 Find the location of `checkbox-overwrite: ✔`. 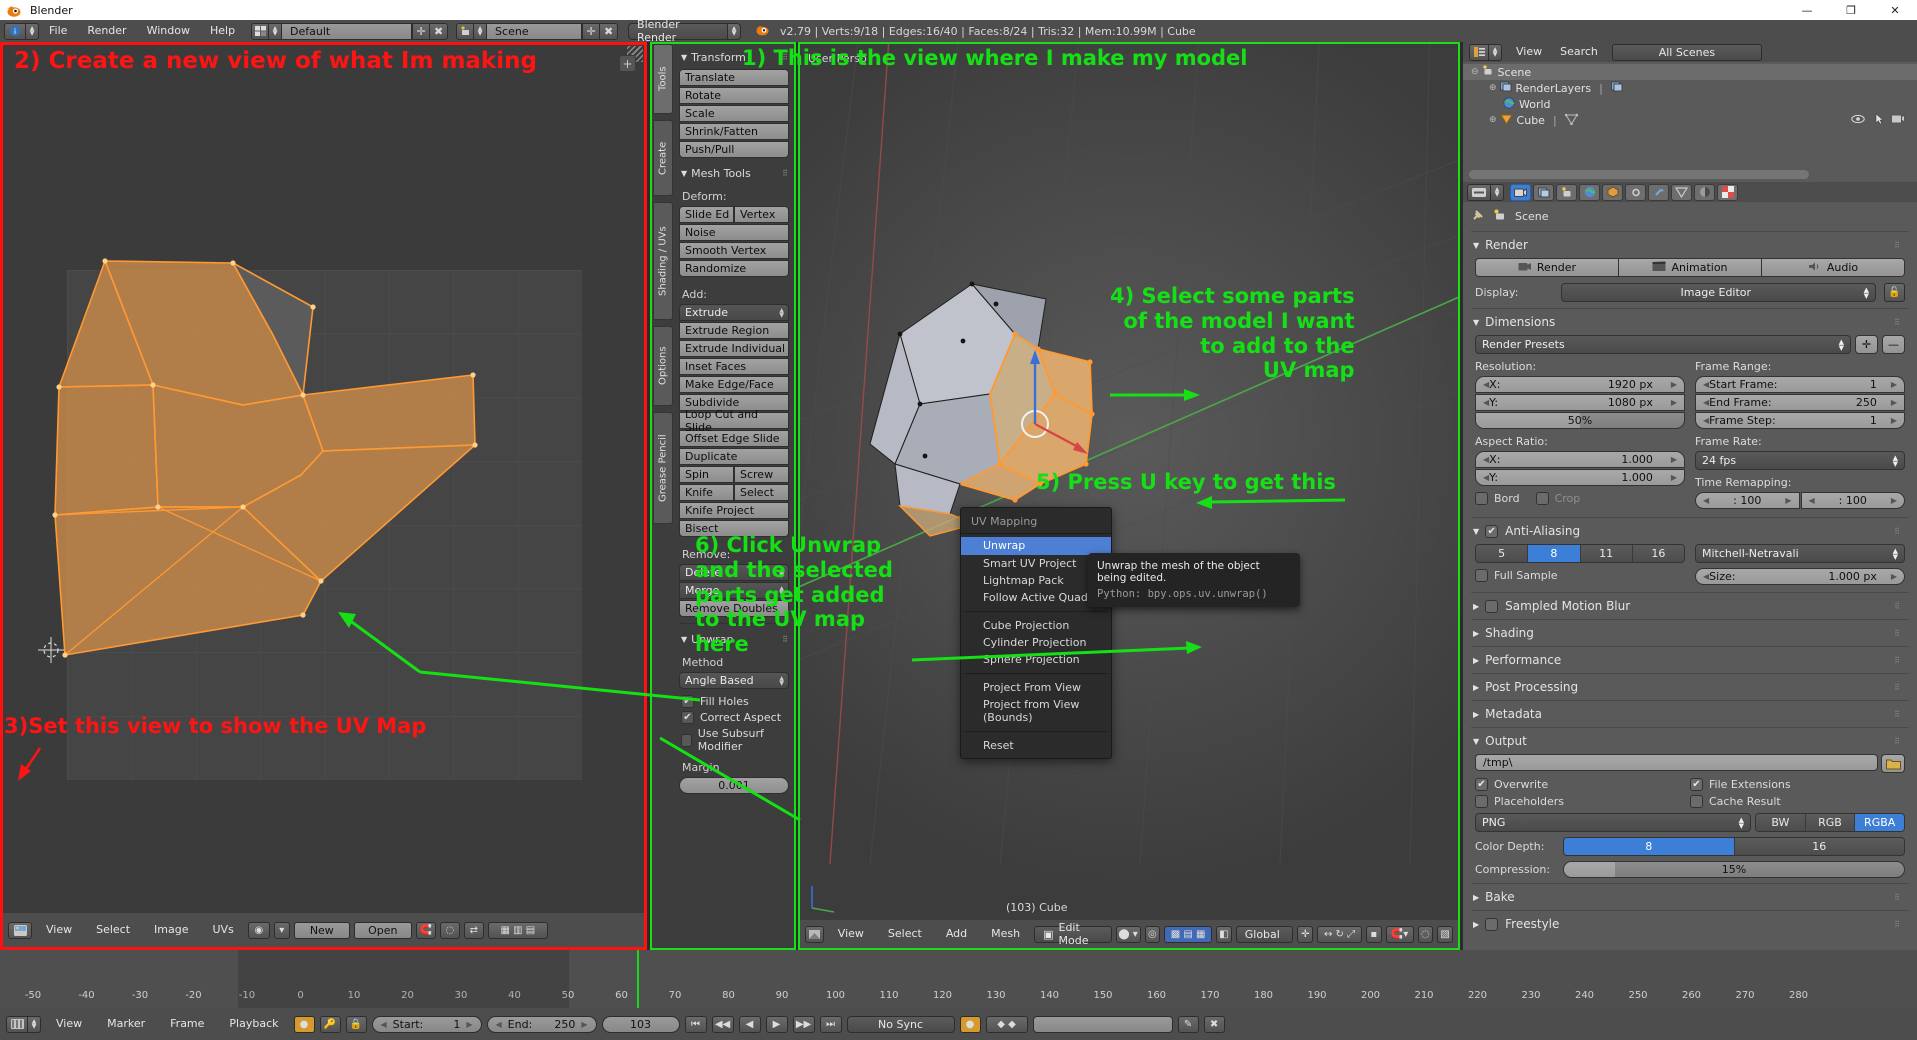

checkbox-overwrite: ✔ is located at coordinates (1481, 784).